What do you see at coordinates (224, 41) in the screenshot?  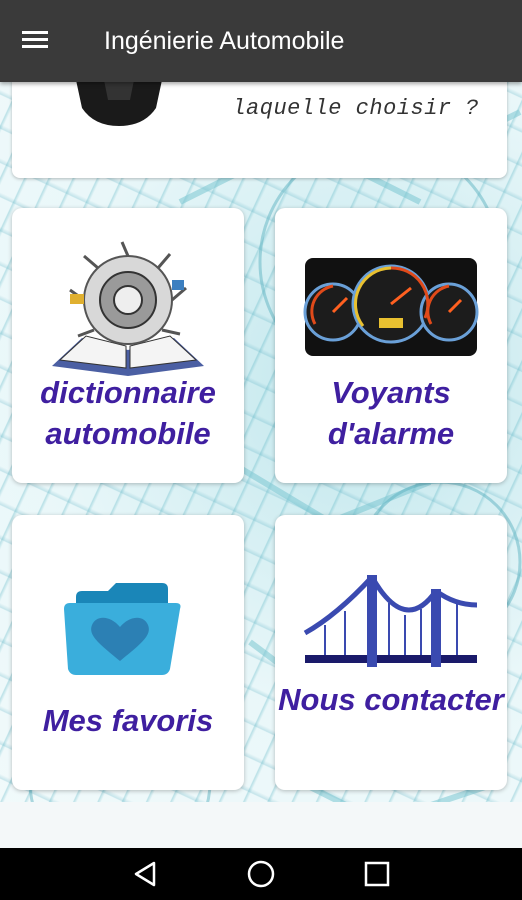 I see `app-title: Ingénierie Automobile` at bounding box center [224, 41].